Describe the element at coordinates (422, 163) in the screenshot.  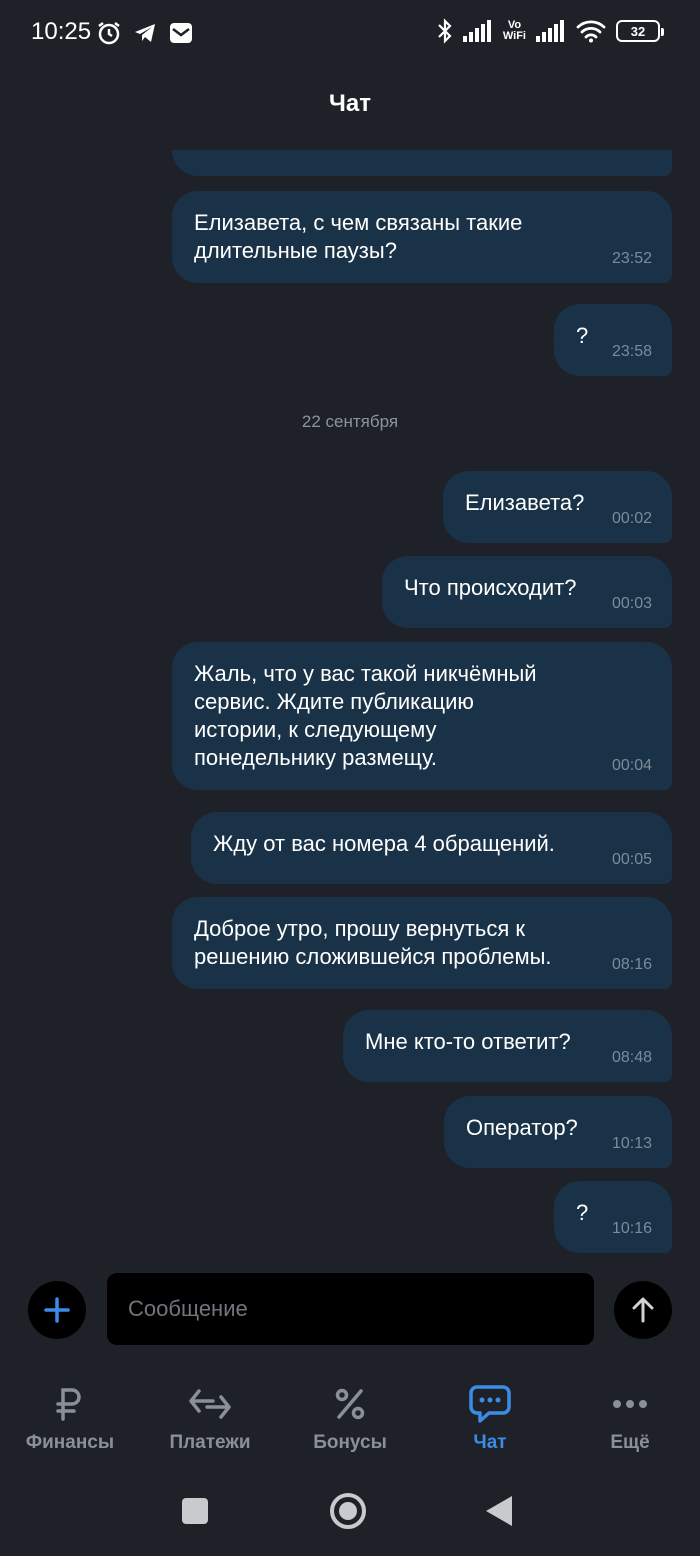
I see `message-bubble-partial` at that location.